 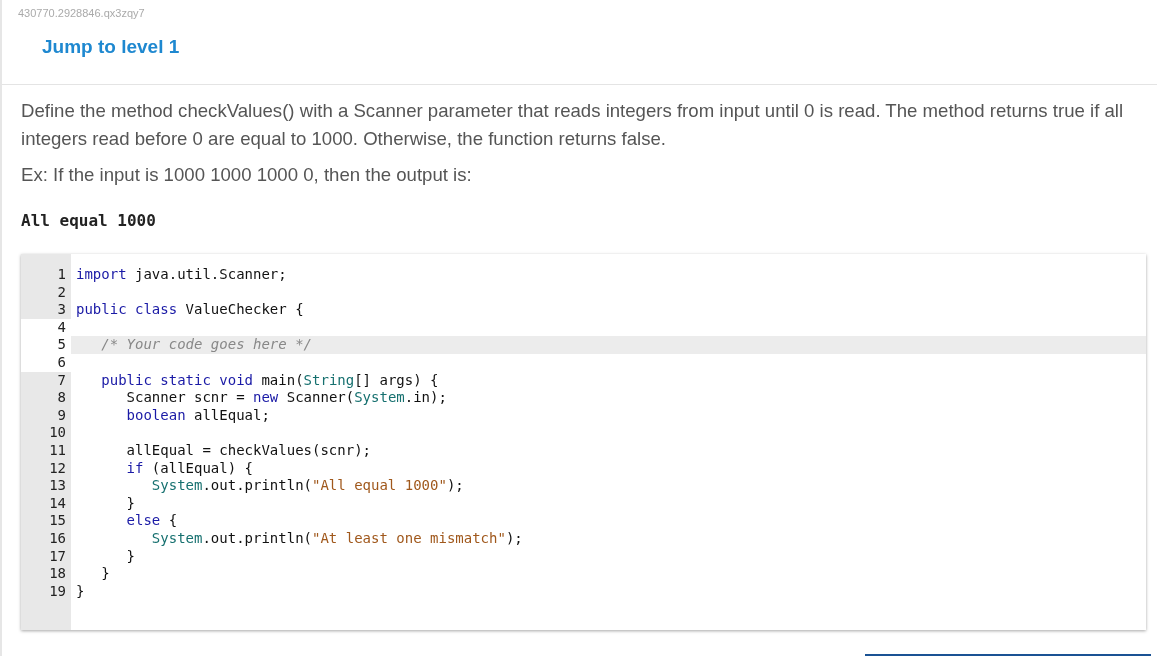 I want to click on code-line: Scanner scnr = new Scanner(System.in);, so click(x=286, y=398).